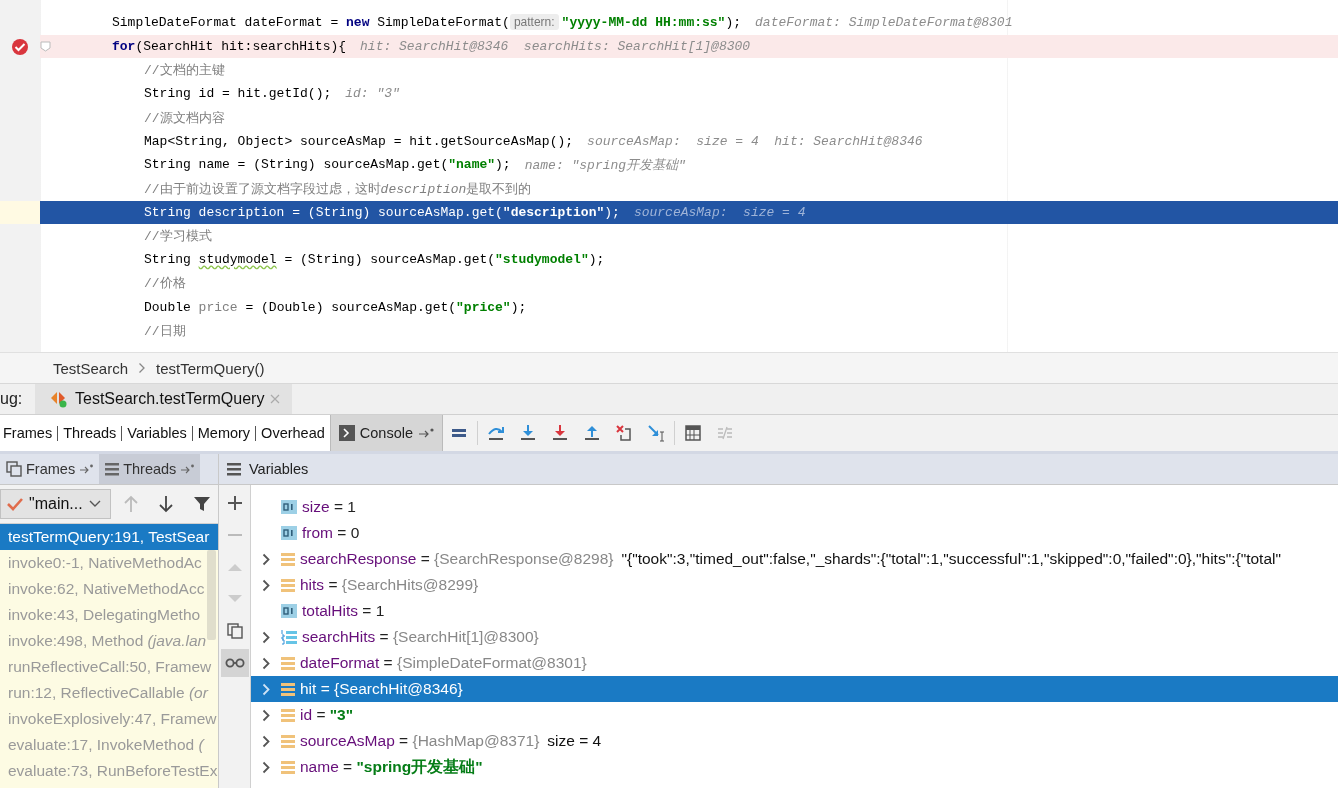  I want to click on code-text: String id = hit.getId();, so click(238, 94).